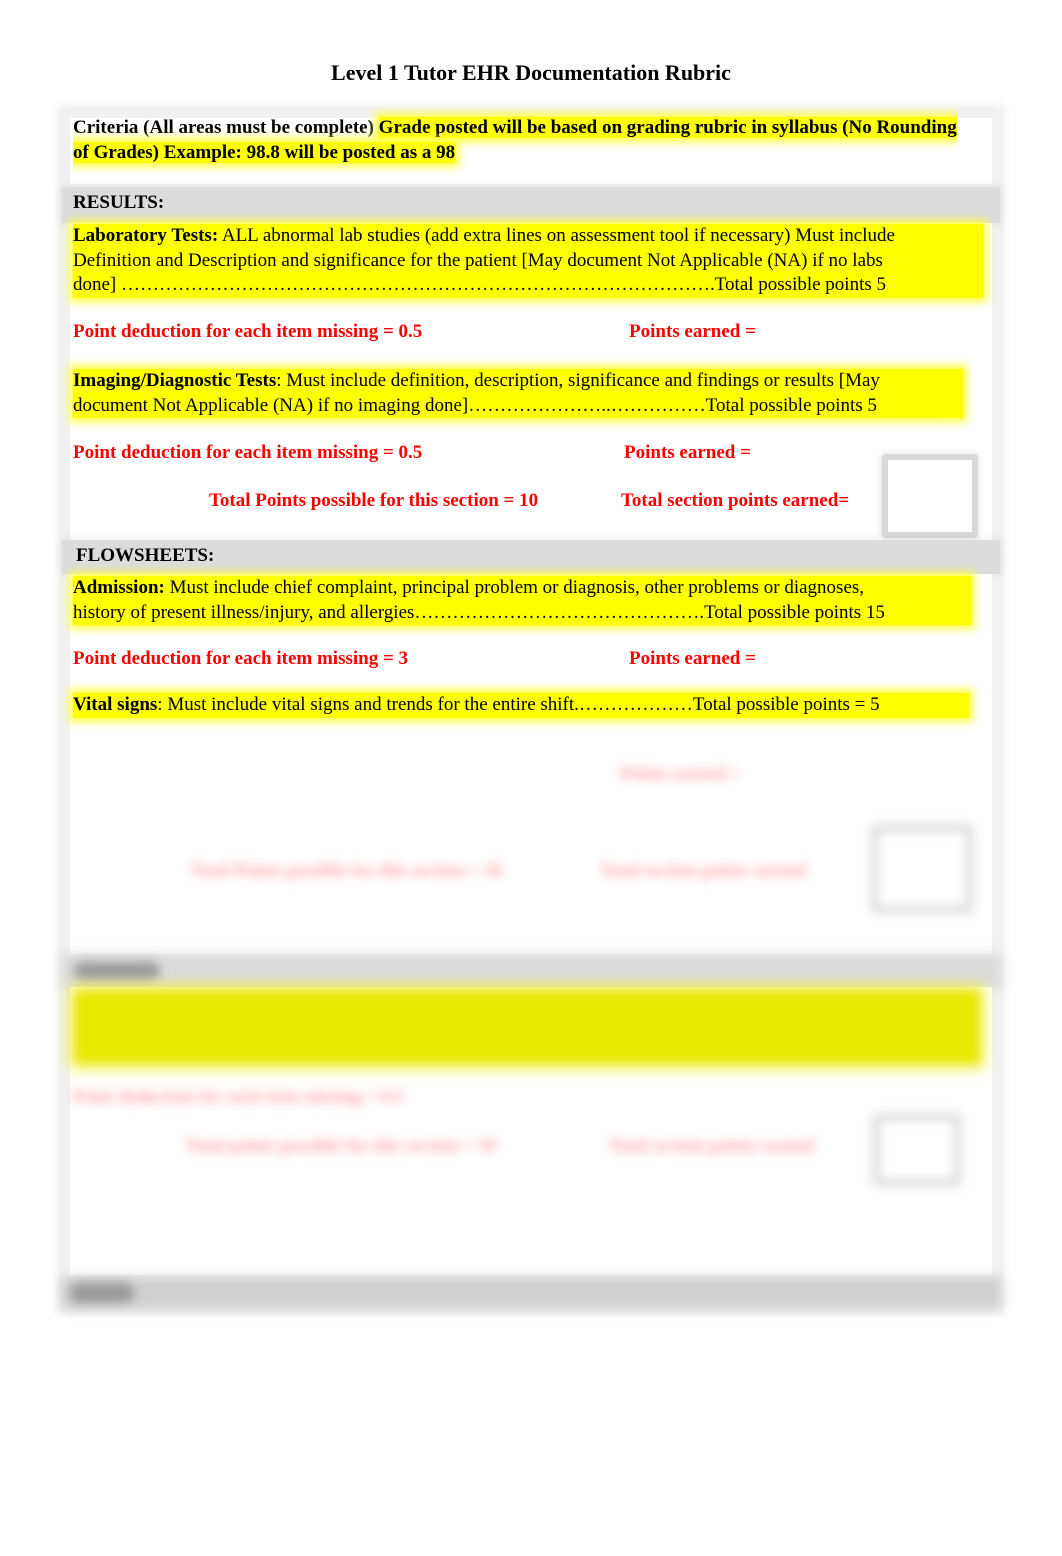 The image size is (1062, 1556). Describe the element at coordinates (692, 659) in the screenshot. I see `admission-points-earned: Points earned =` at that location.